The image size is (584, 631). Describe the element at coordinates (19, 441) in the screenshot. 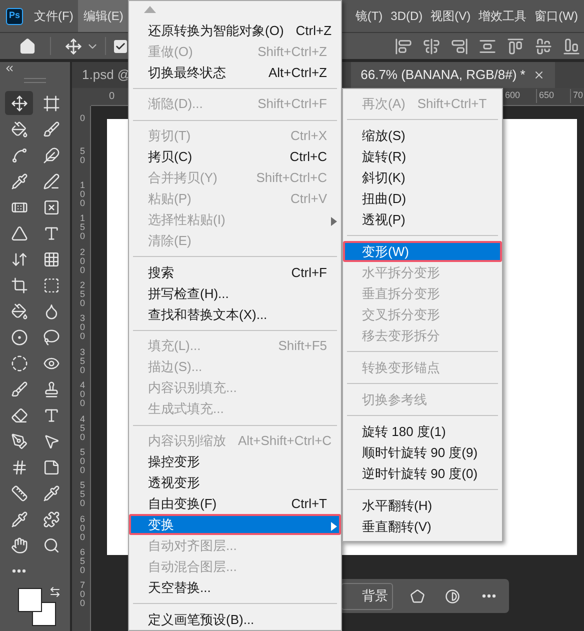

I see `pen-tool-icon` at that location.